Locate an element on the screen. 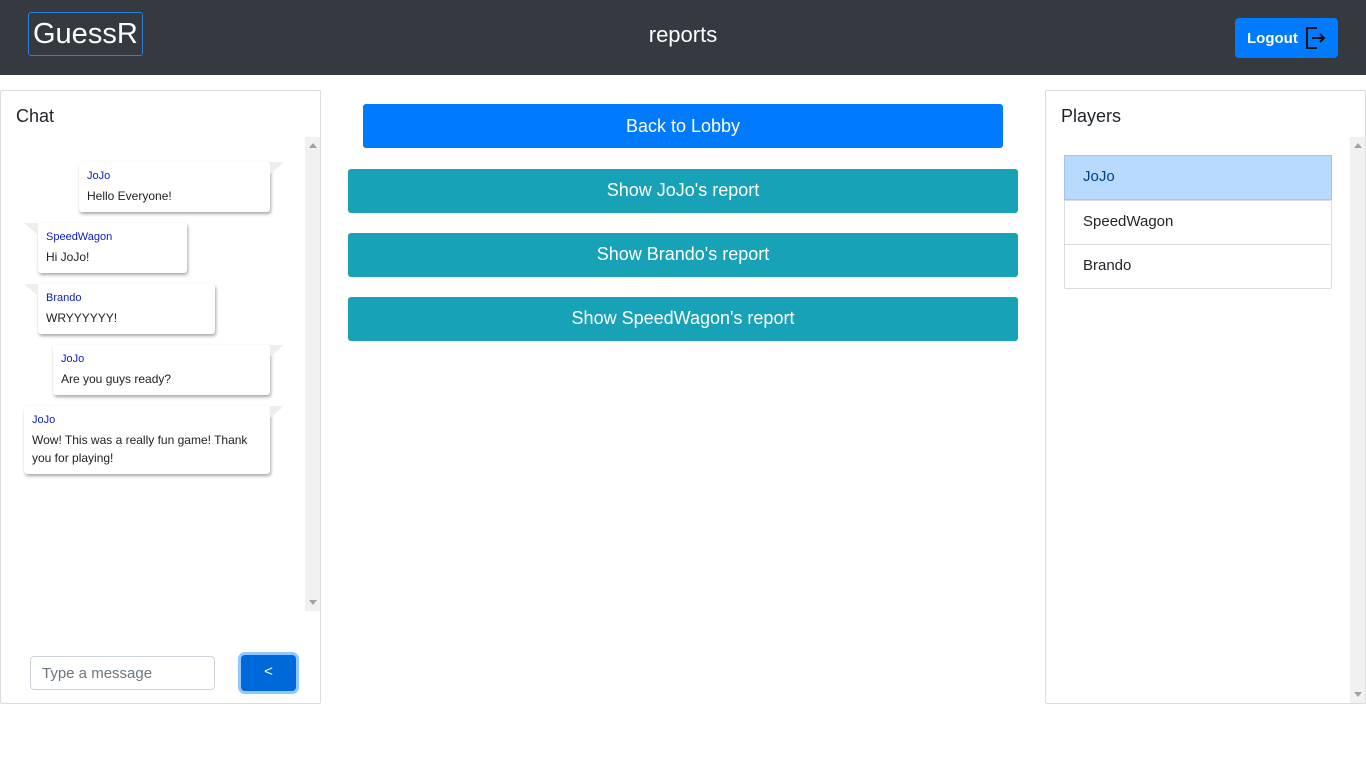  message-author: Brando is located at coordinates (64, 298).